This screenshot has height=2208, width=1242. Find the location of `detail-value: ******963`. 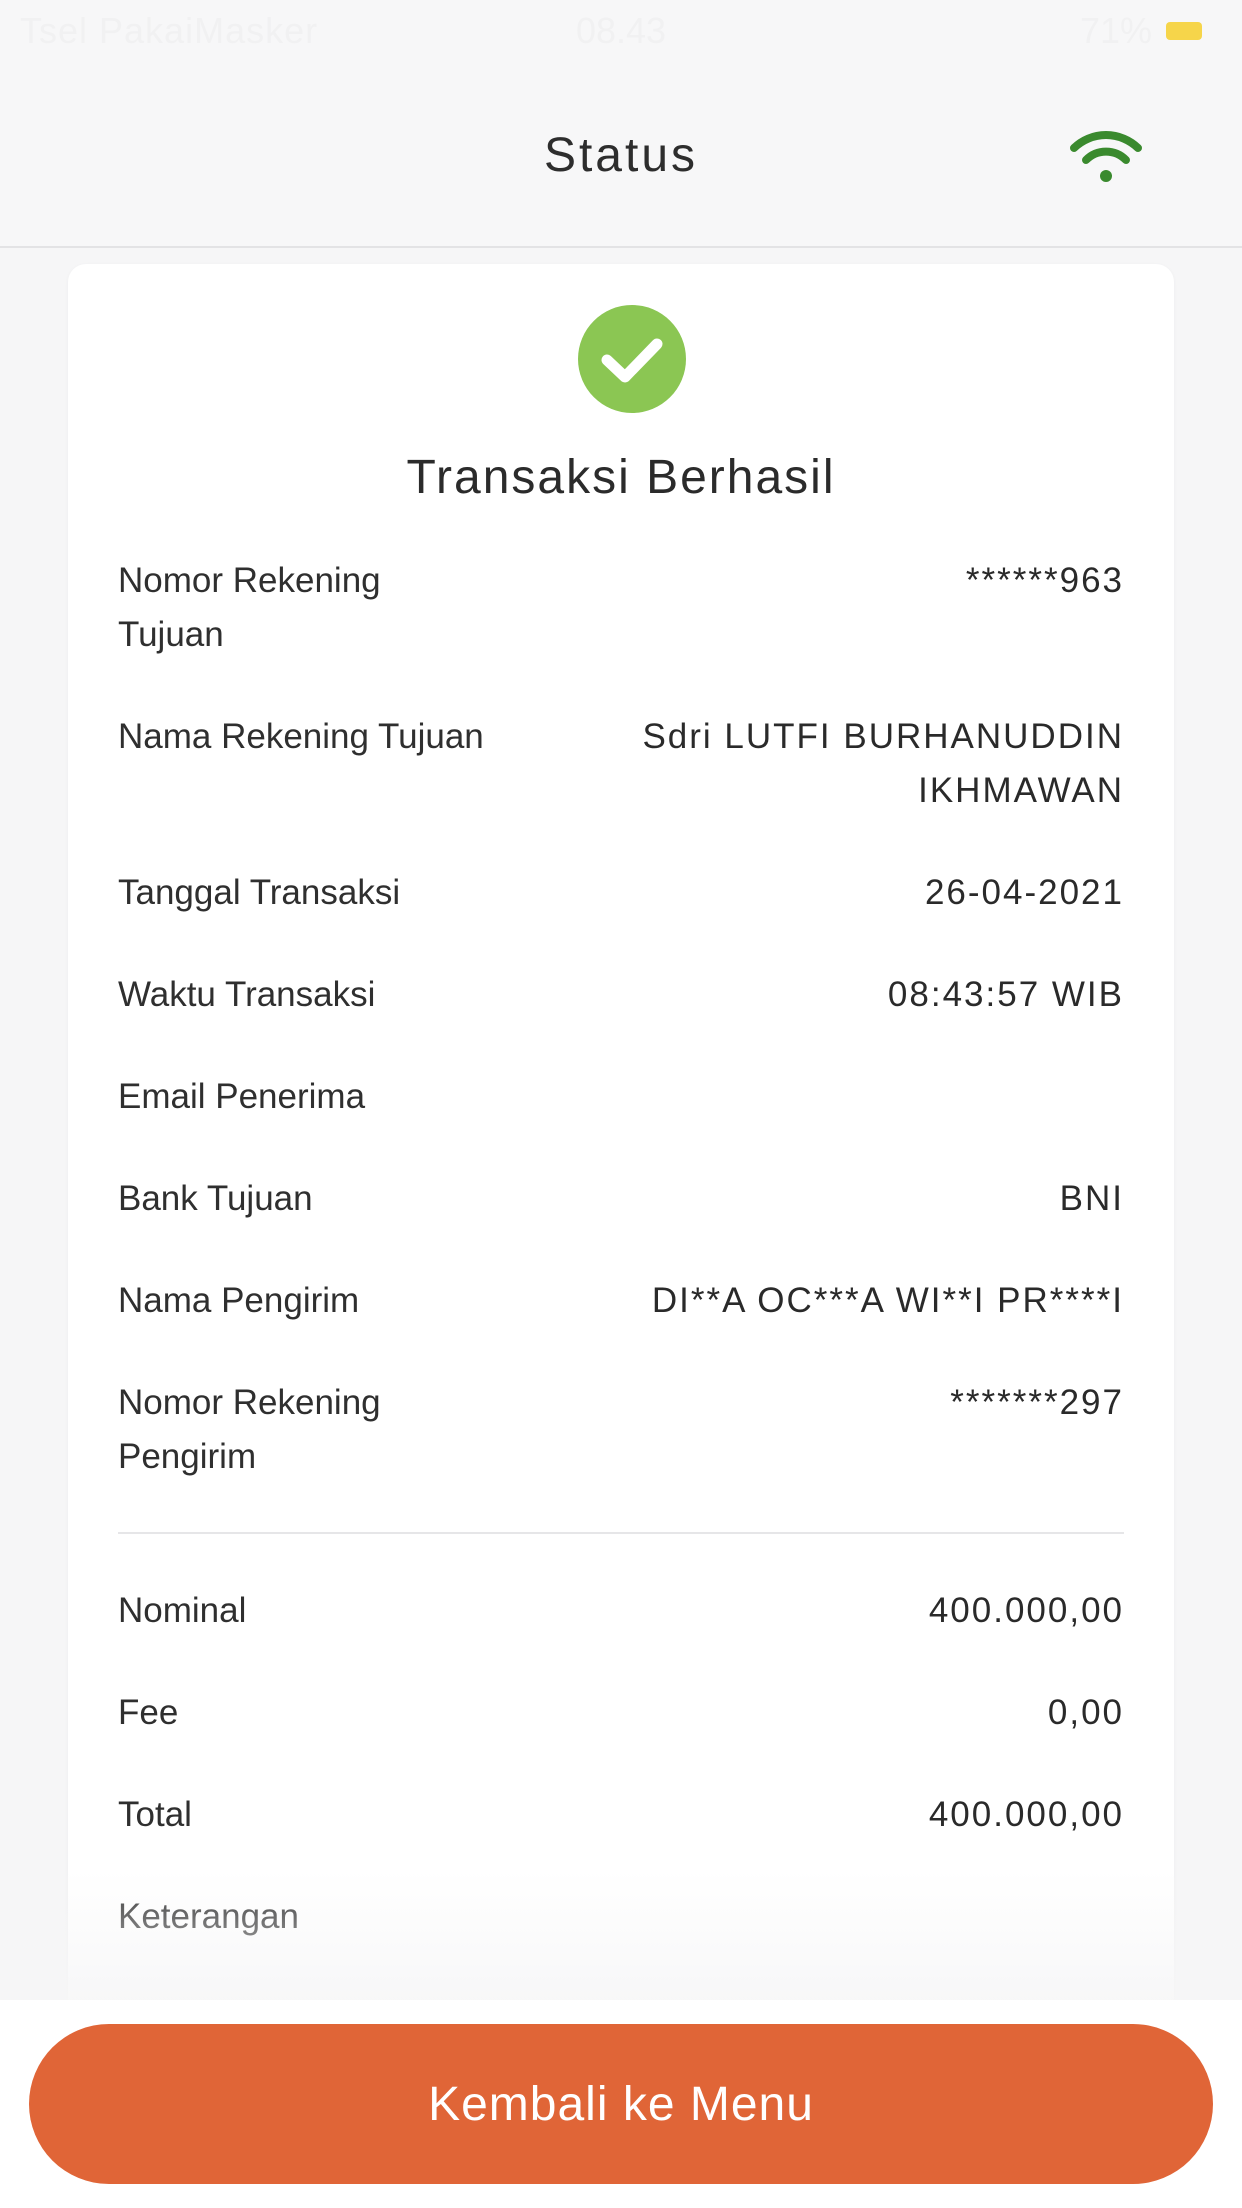

detail-value: ******963 is located at coordinates (1044, 580).